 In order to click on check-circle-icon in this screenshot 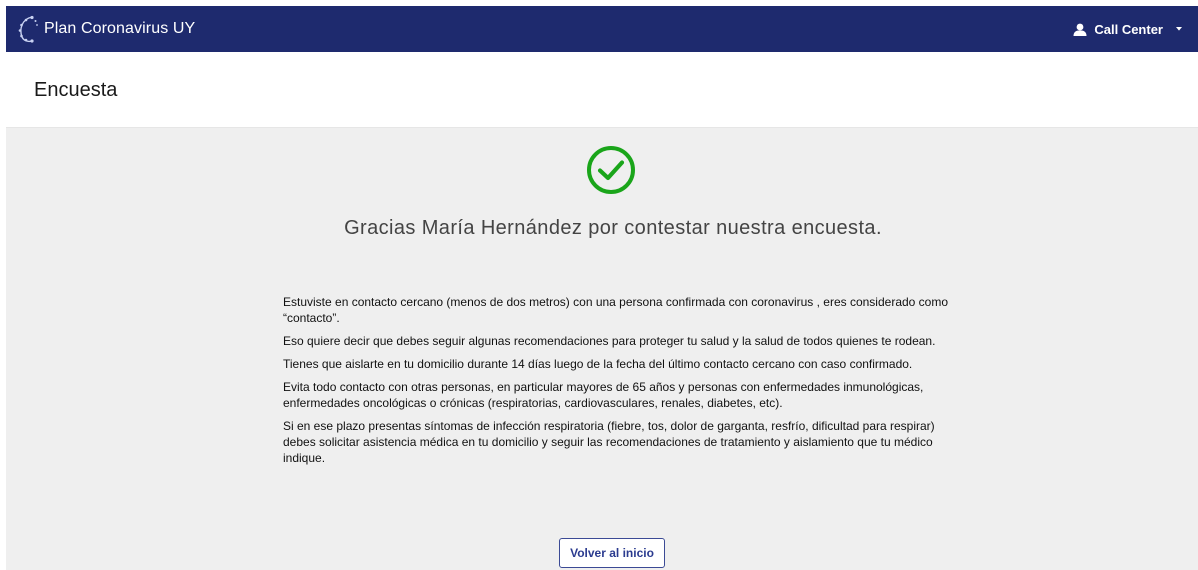, I will do `click(611, 170)`.